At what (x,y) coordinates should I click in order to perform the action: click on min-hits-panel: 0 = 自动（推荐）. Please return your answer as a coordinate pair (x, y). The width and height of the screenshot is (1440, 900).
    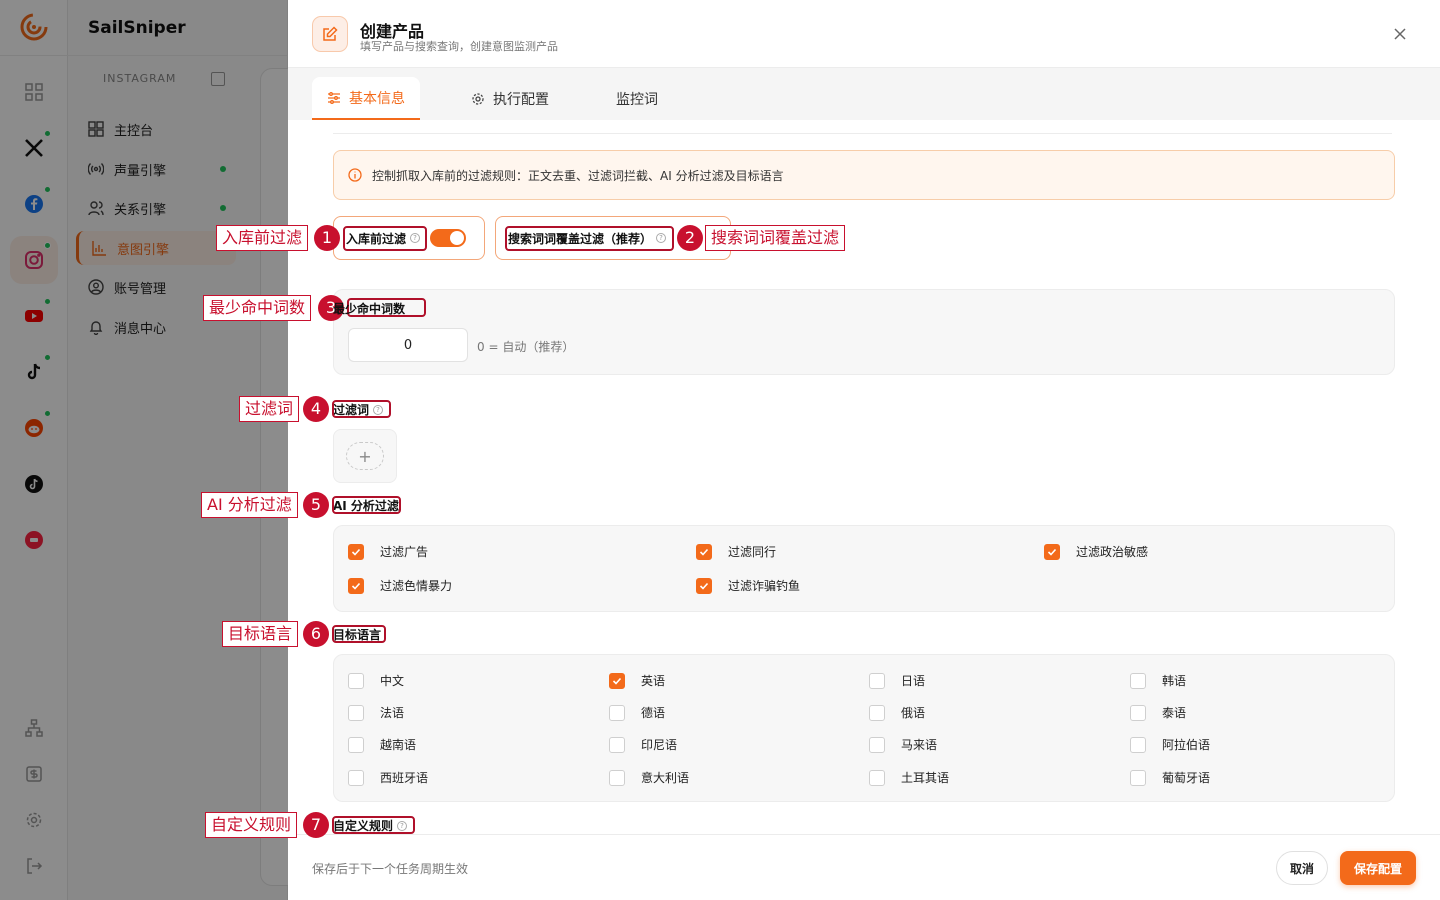
    Looking at the image, I should click on (864, 332).